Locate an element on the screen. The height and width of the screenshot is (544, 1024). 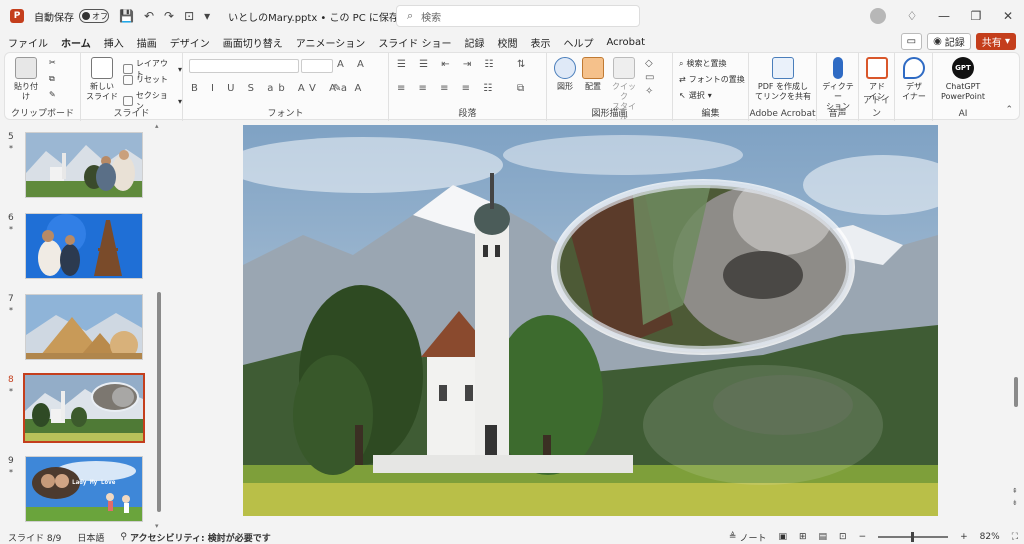
canvas-scrollbar-thumb is located at coordinates (1016, 392).